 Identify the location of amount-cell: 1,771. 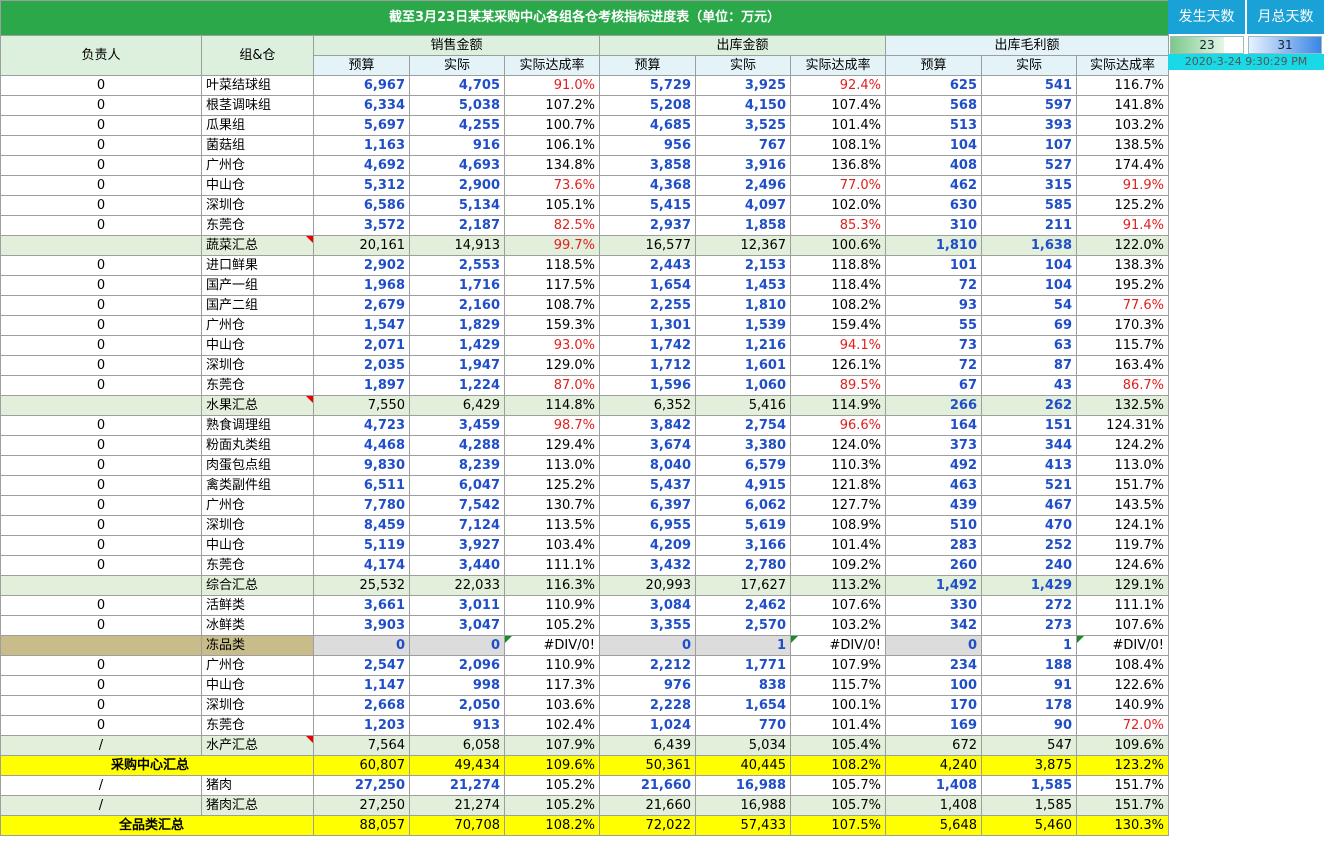
(743, 665).